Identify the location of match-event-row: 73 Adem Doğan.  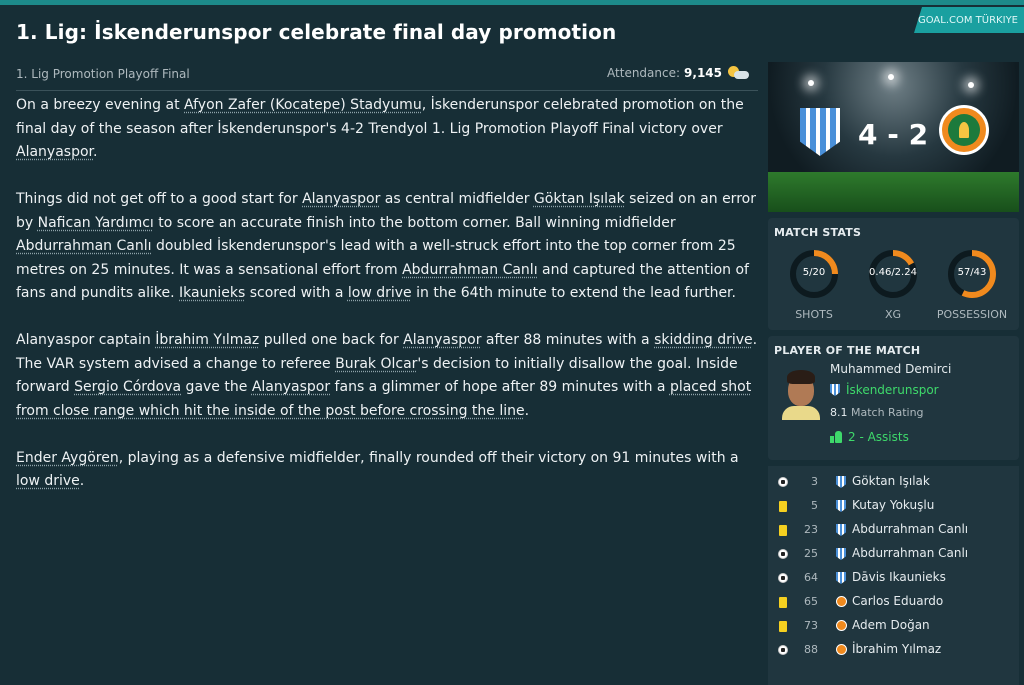
(893, 627).